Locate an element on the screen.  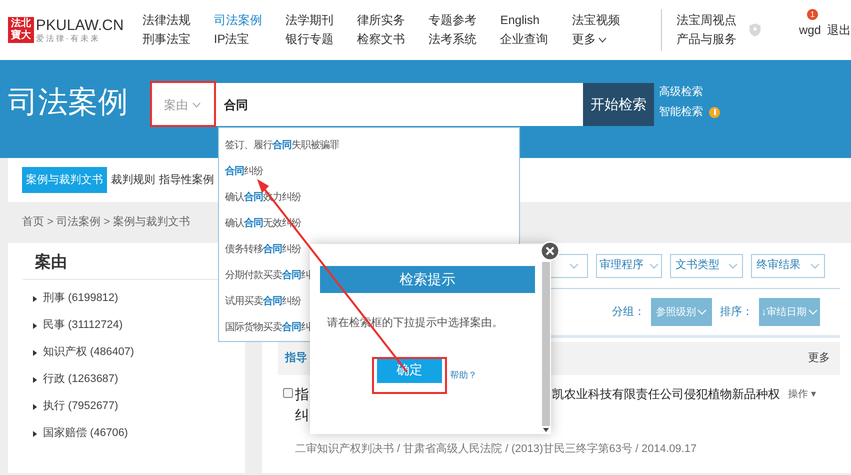
nav-link: English is located at coordinates (520, 20).